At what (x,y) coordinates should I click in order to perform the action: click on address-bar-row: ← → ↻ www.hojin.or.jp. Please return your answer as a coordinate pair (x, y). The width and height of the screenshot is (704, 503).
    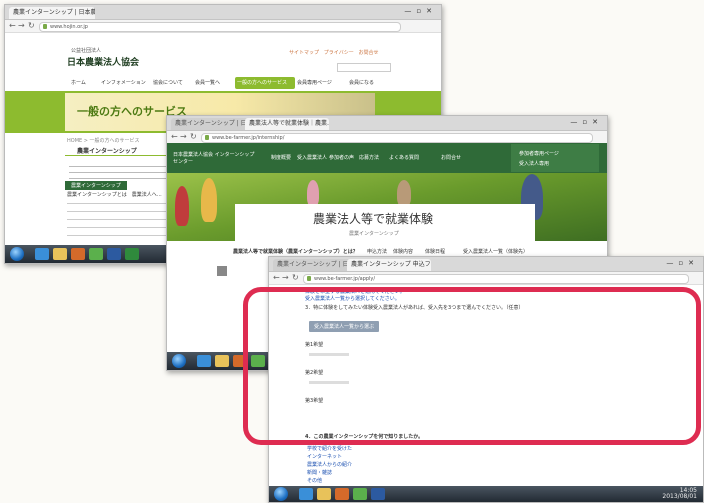
    Looking at the image, I should click on (223, 26).